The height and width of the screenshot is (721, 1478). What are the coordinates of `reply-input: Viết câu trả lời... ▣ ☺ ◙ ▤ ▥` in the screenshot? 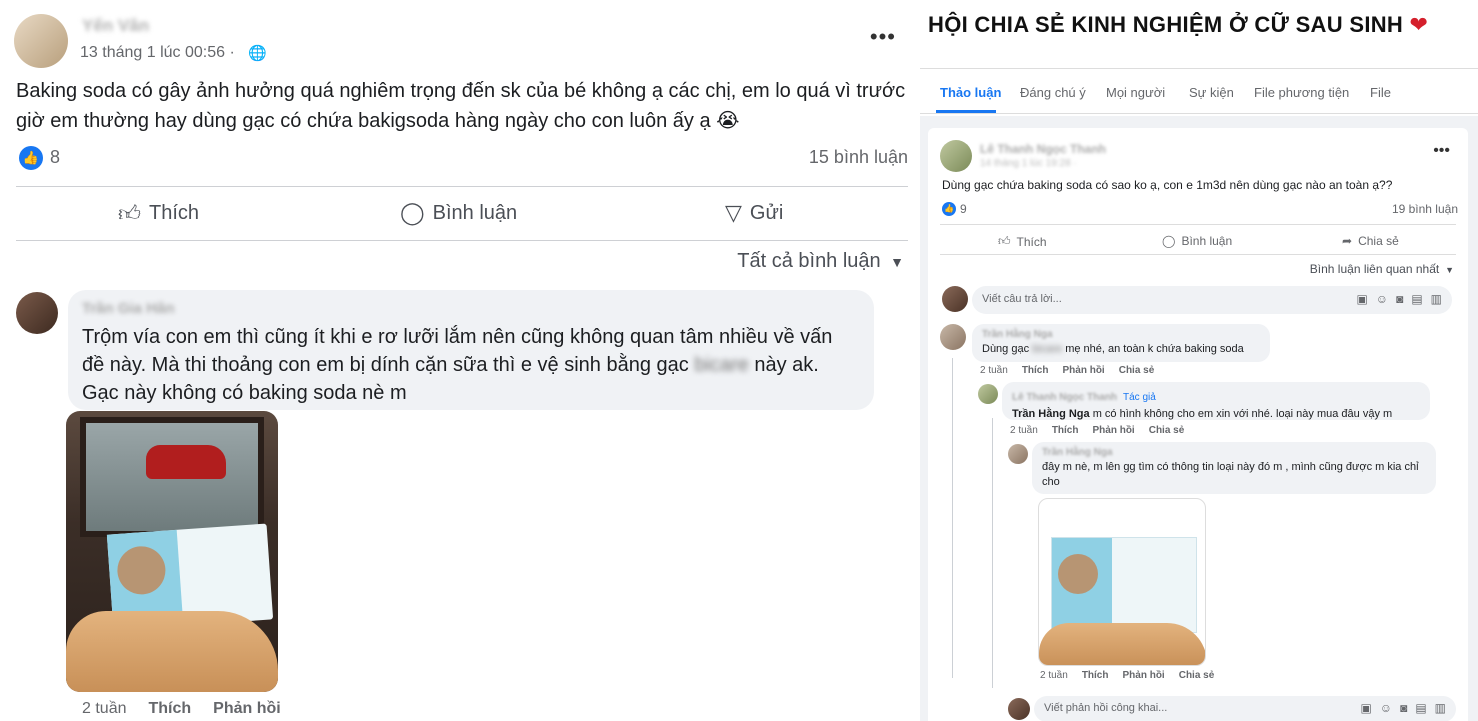 It's located at (1212, 300).